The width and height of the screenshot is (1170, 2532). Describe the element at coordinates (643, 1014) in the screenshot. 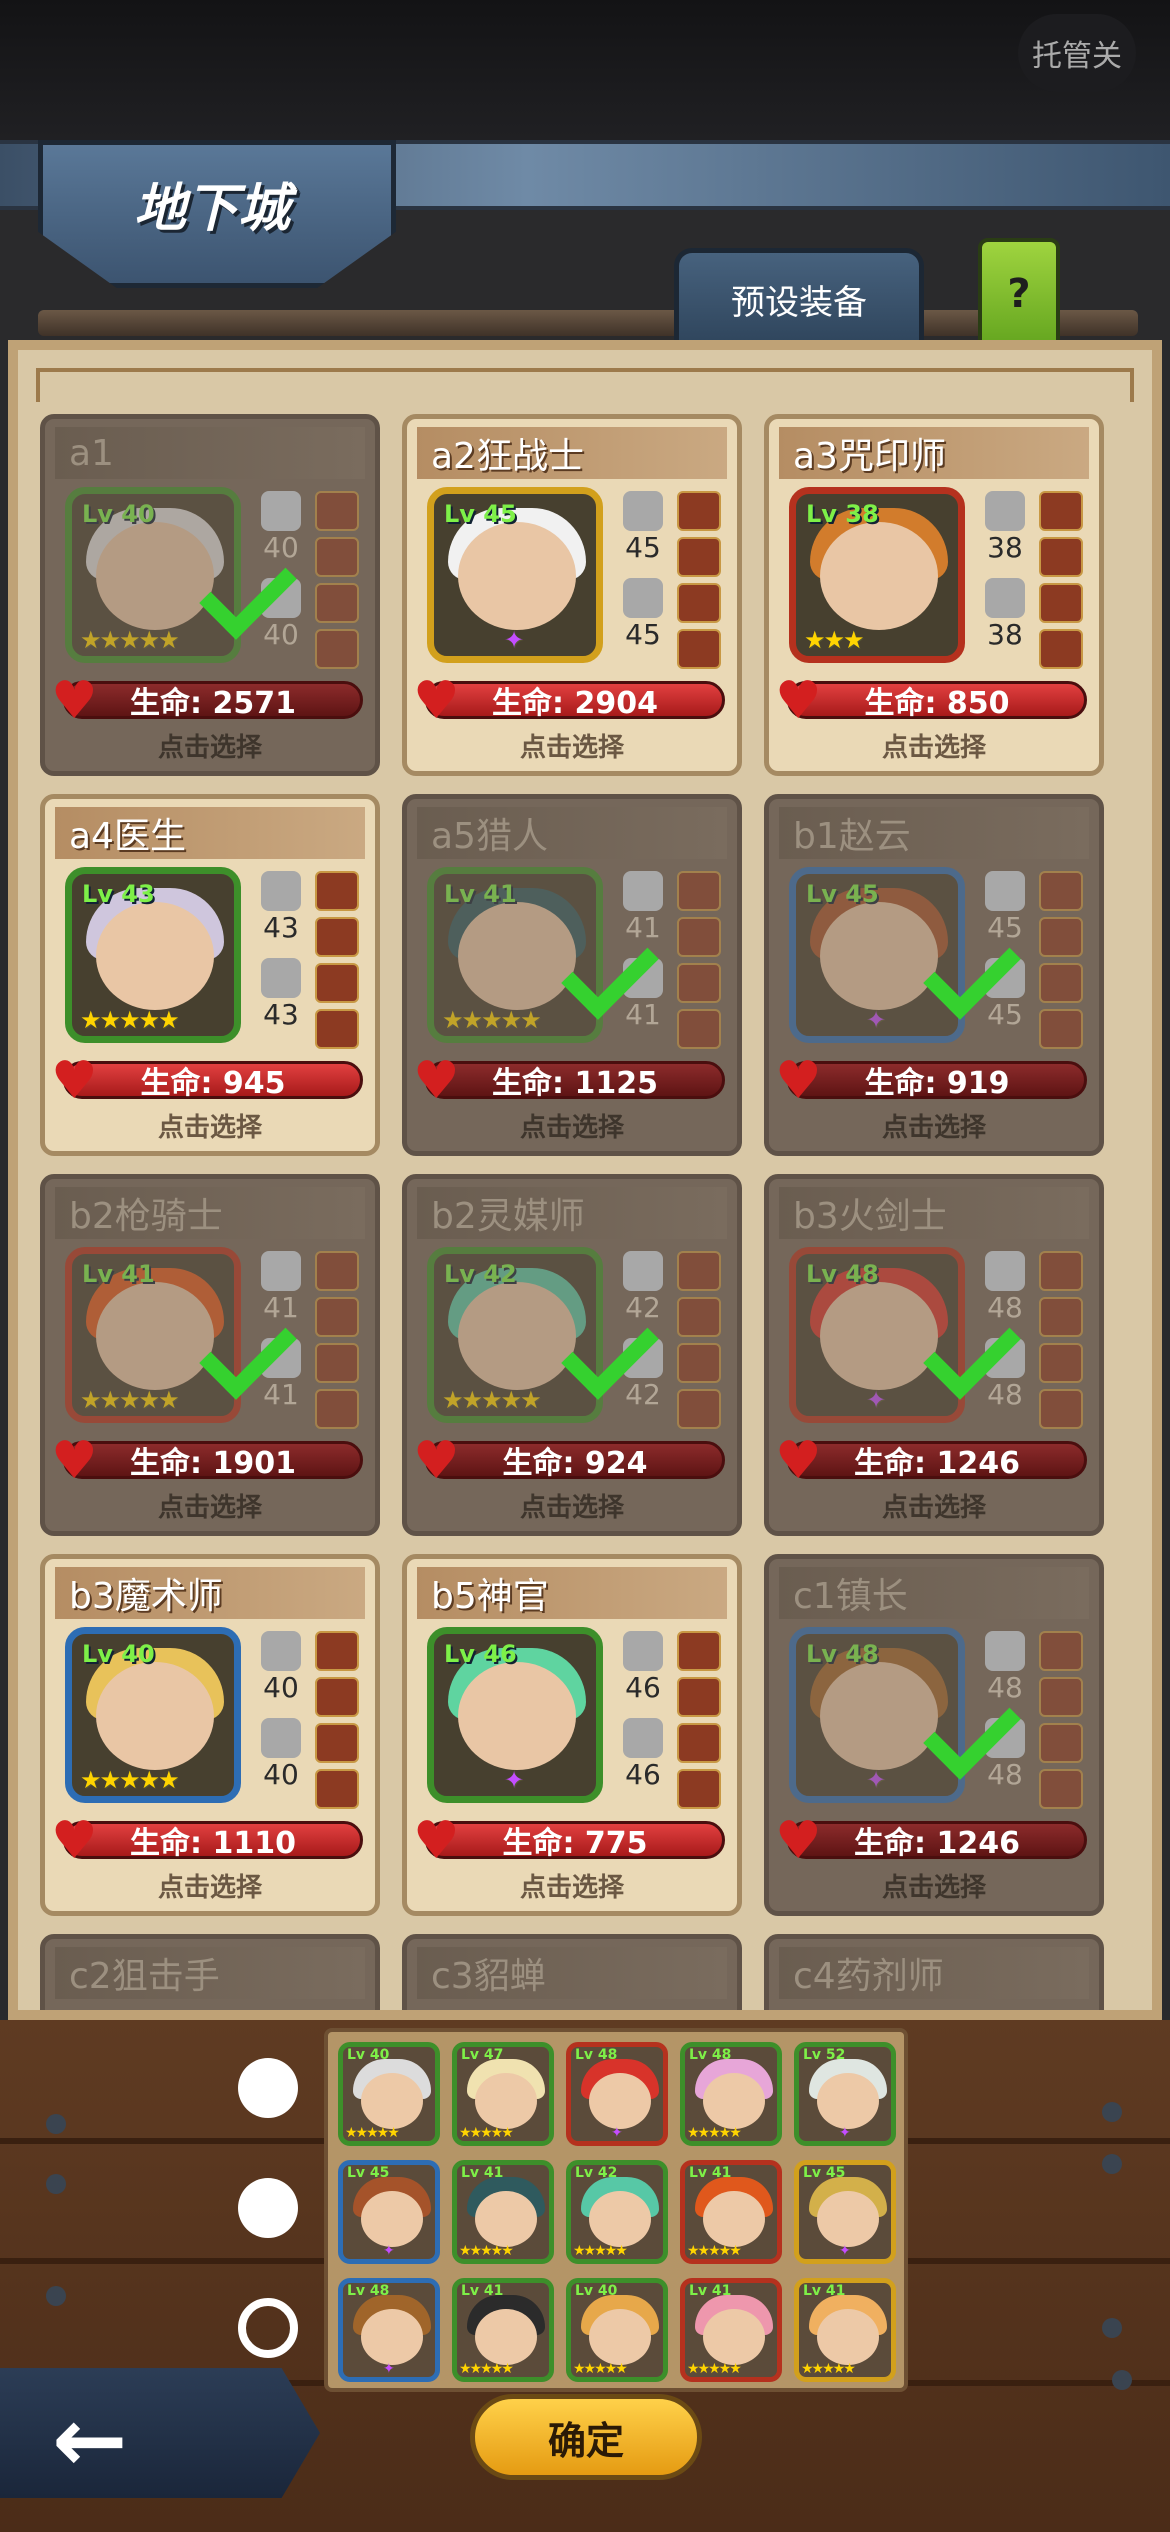

I see `defense-value: 41` at that location.